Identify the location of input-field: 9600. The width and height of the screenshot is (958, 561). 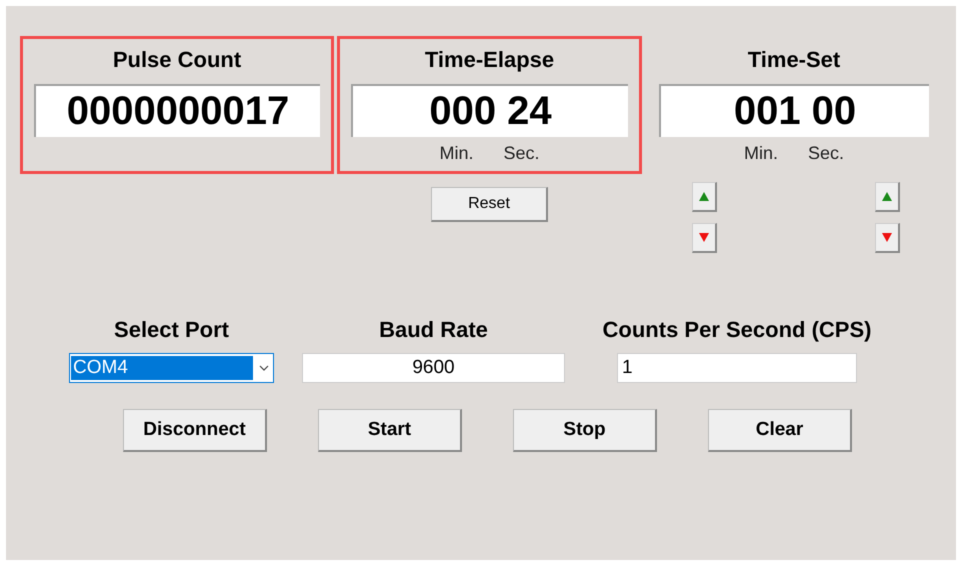
(433, 368).